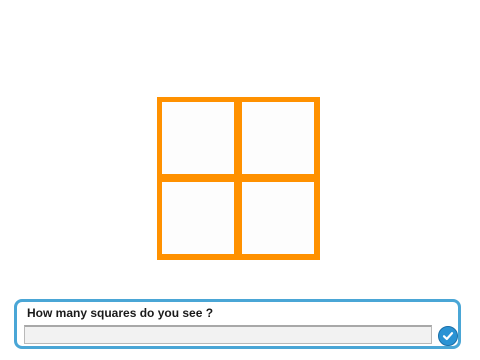 The height and width of the screenshot is (360, 480). I want to click on answer-input, so click(228, 334).